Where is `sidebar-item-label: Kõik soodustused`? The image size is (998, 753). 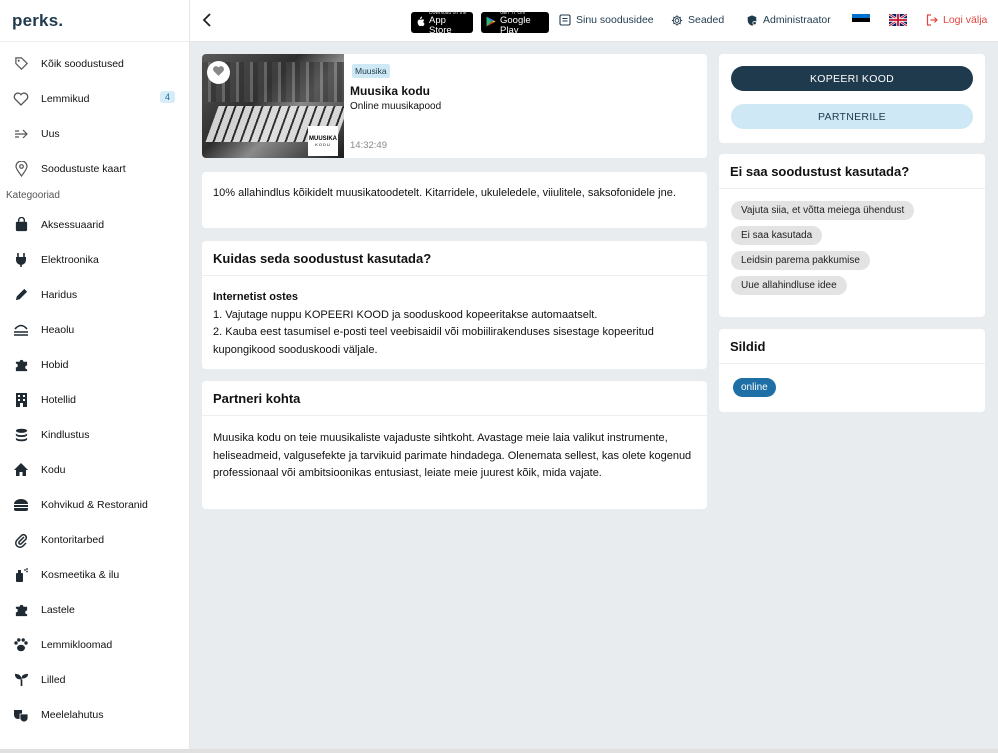 sidebar-item-label: Kõik soodustused is located at coordinates (82, 63).